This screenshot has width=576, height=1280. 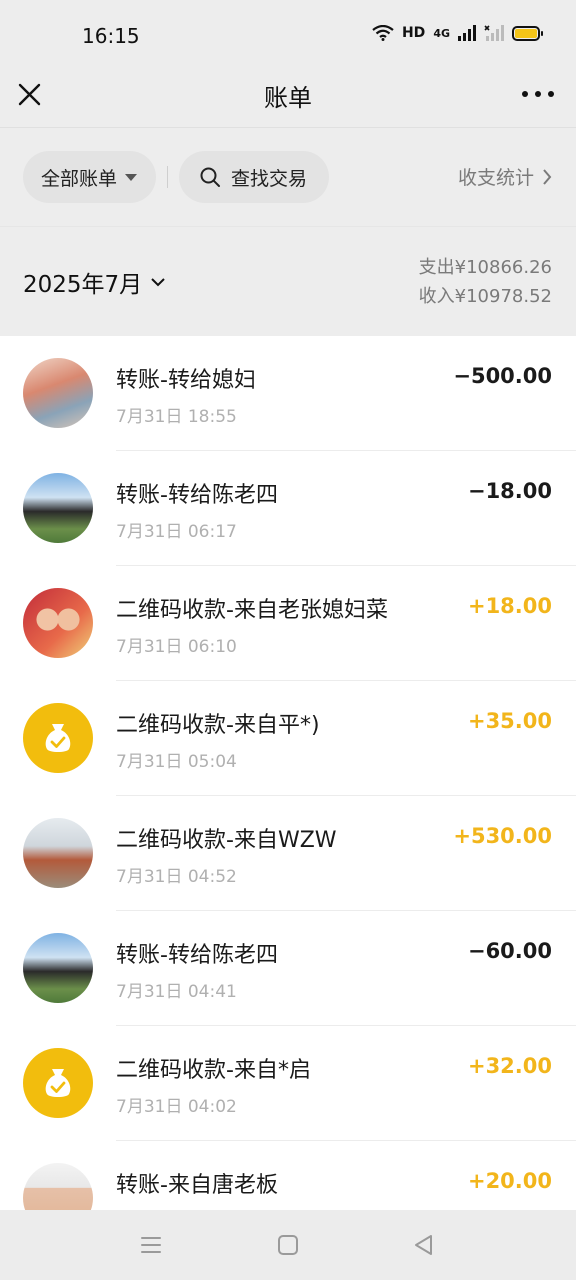 I want to click on expense-total: 支出¥10866.26, so click(x=485, y=267).